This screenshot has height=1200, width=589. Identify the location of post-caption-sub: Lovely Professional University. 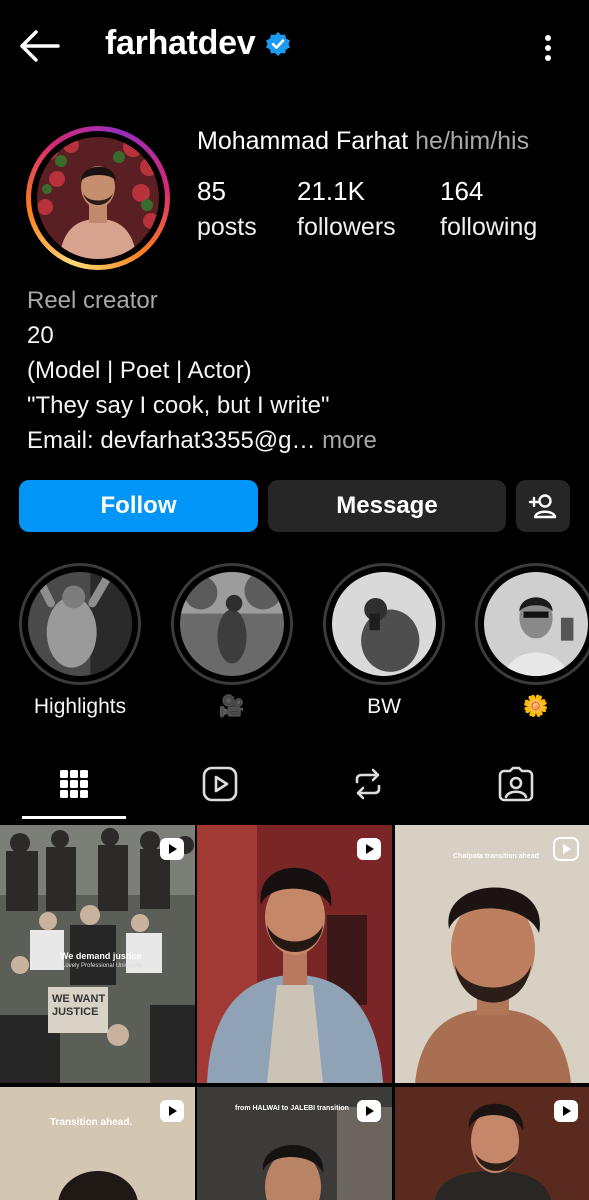
(102, 966).